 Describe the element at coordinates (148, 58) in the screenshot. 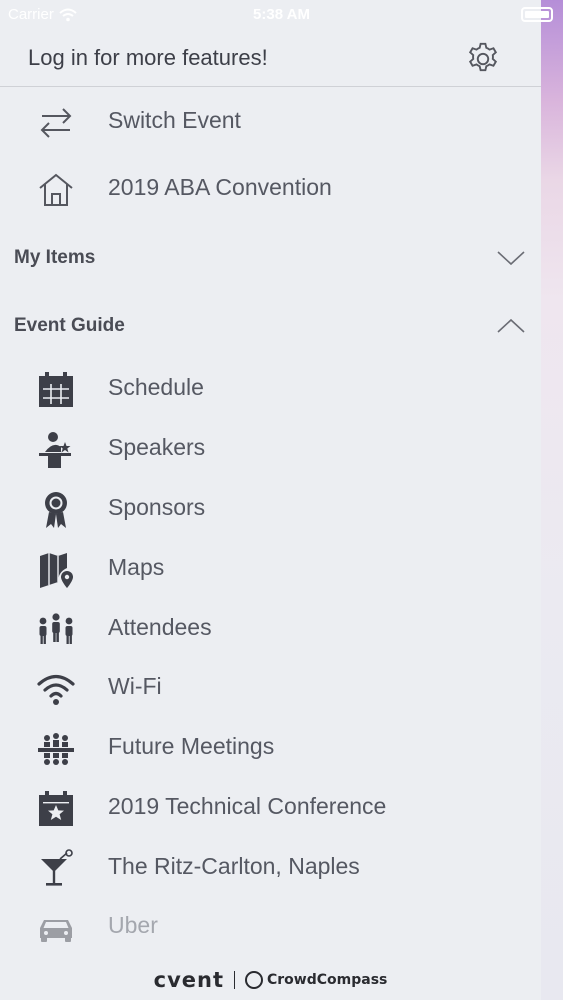

I see `login-prompt: Log in for more features!` at that location.